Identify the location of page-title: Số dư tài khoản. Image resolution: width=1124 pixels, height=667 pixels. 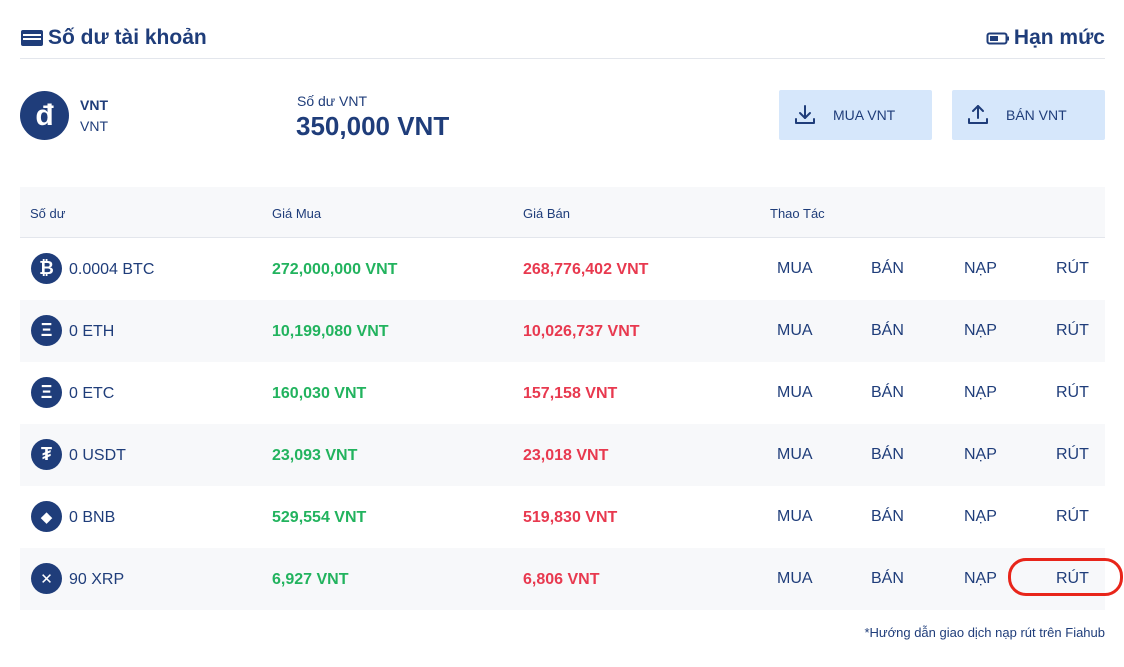
(127, 37).